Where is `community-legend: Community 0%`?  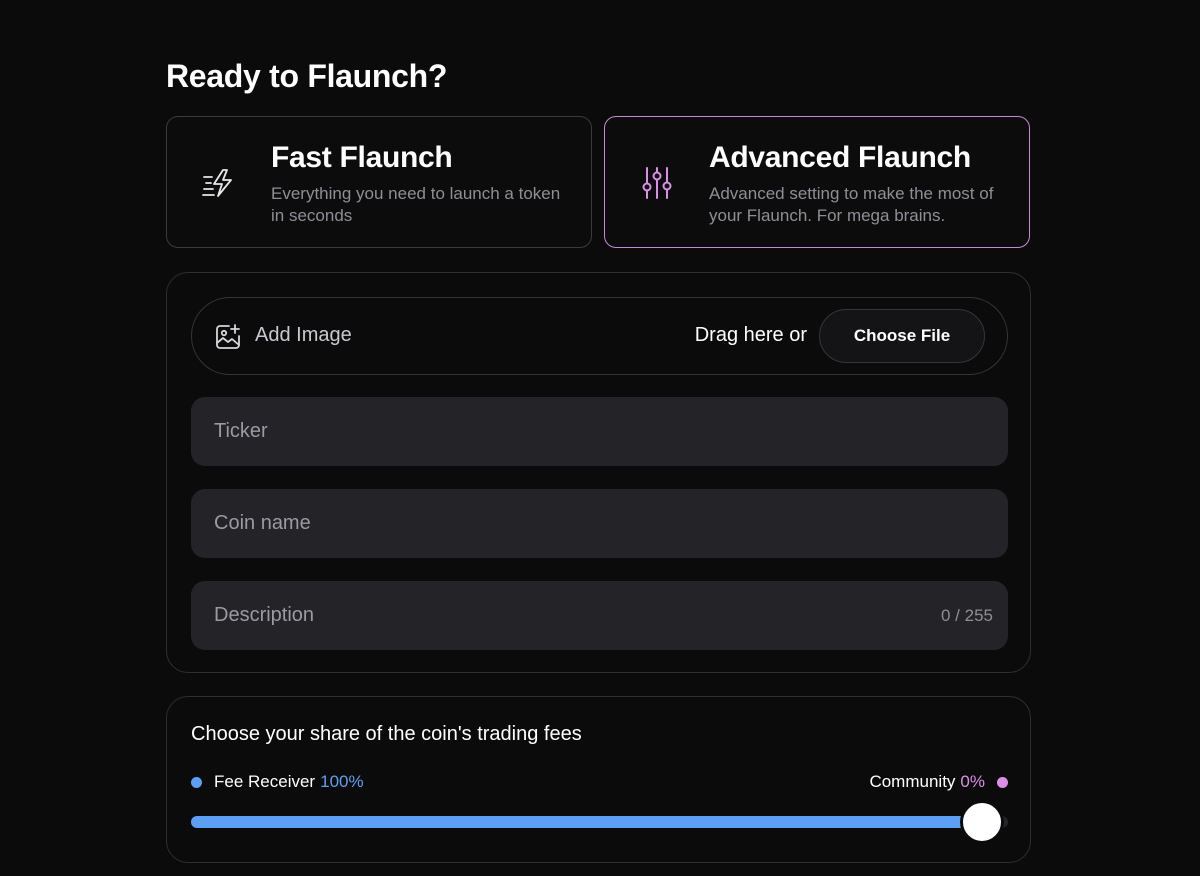
community-legend: Community 0% is located at coordinates (938, 782).